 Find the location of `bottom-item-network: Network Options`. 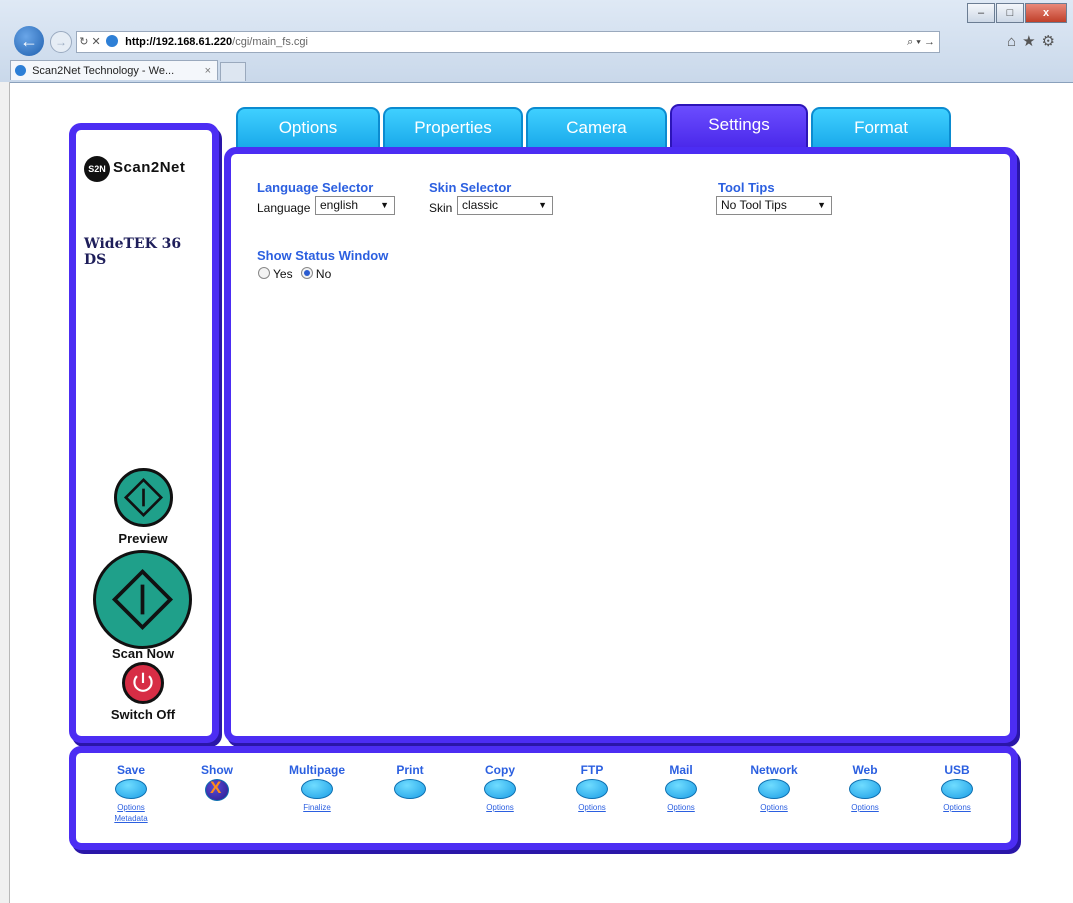

bottom-item-network: Network Options is located at coordinates (774, 788).